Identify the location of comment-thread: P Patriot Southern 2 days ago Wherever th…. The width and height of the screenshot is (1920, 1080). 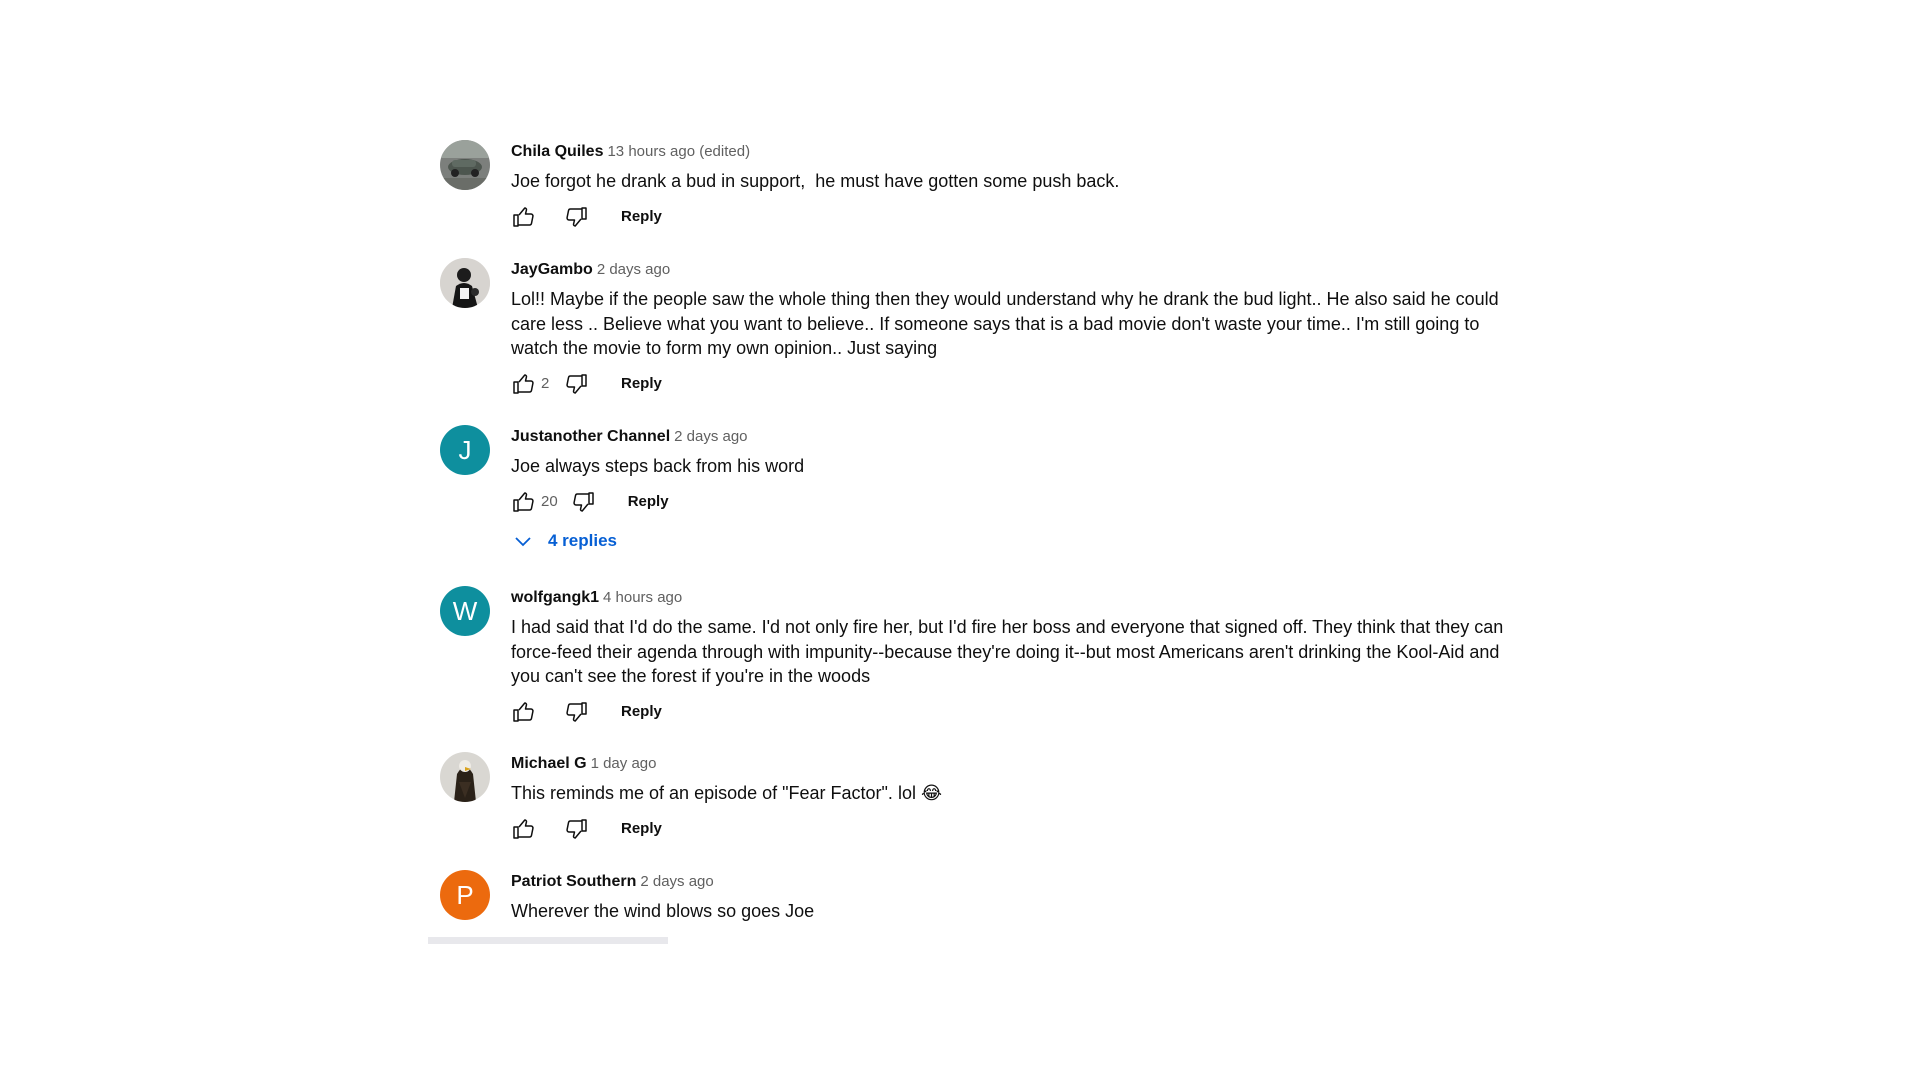
(980, 903).